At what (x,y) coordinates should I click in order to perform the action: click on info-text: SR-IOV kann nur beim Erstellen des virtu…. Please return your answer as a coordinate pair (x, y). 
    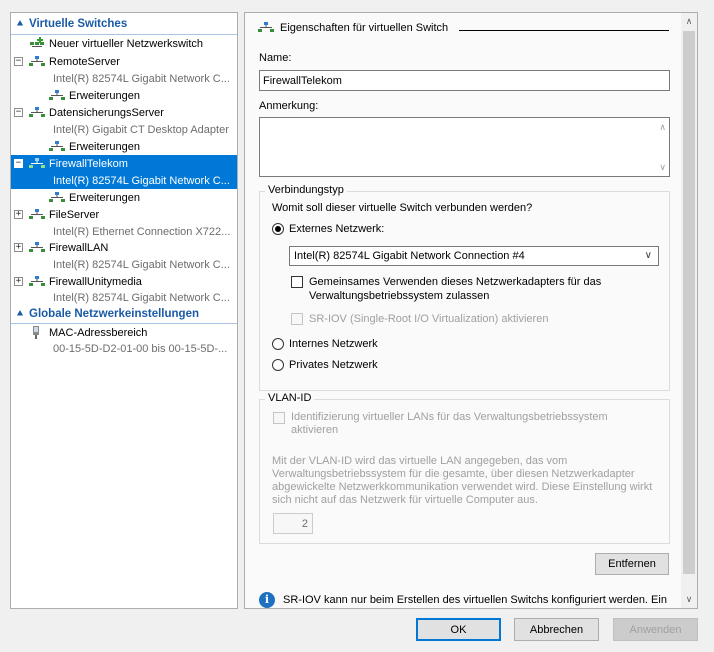
    Looking at the image, I should click on (475, 600).